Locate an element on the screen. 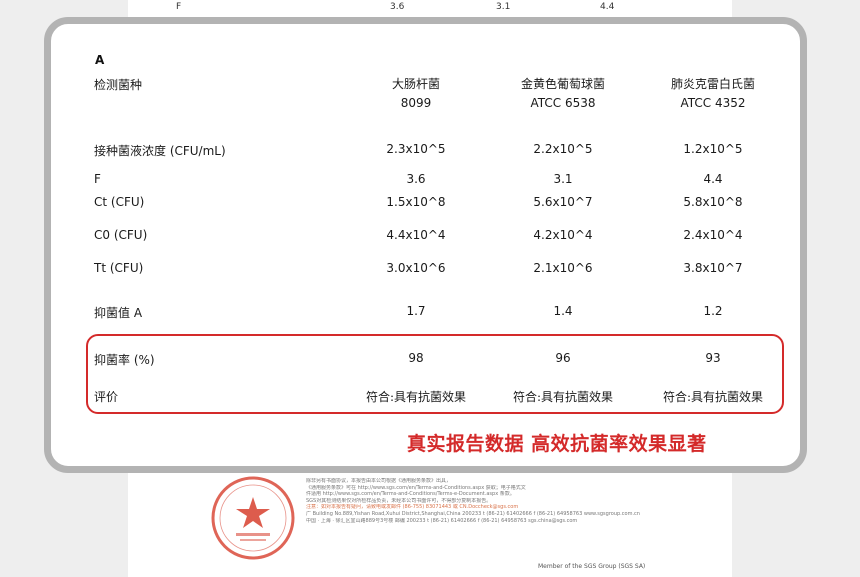 Image resolution: width=860 pixels, height=577 pixels. sgs-member-footer: Member of the SGS Group (SGS SA) is located at coordinates (592, 566).